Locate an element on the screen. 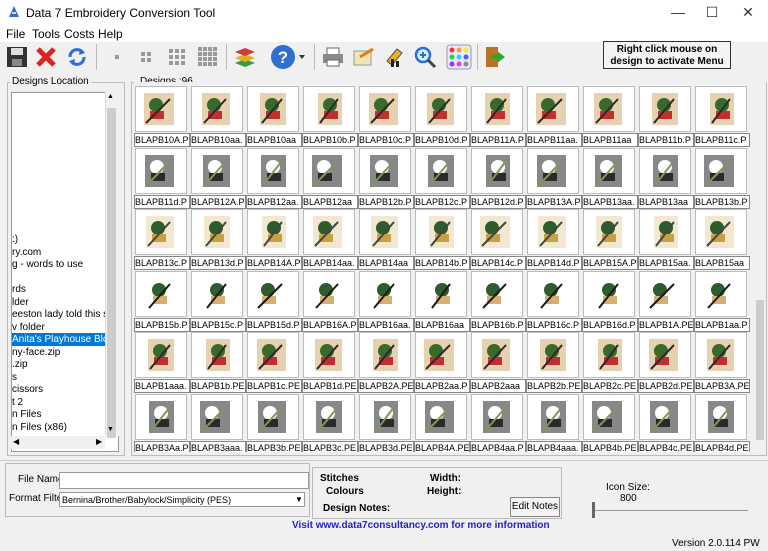  design-thumbnail: BLAPB14c.P is located at coordinates (498, 239).